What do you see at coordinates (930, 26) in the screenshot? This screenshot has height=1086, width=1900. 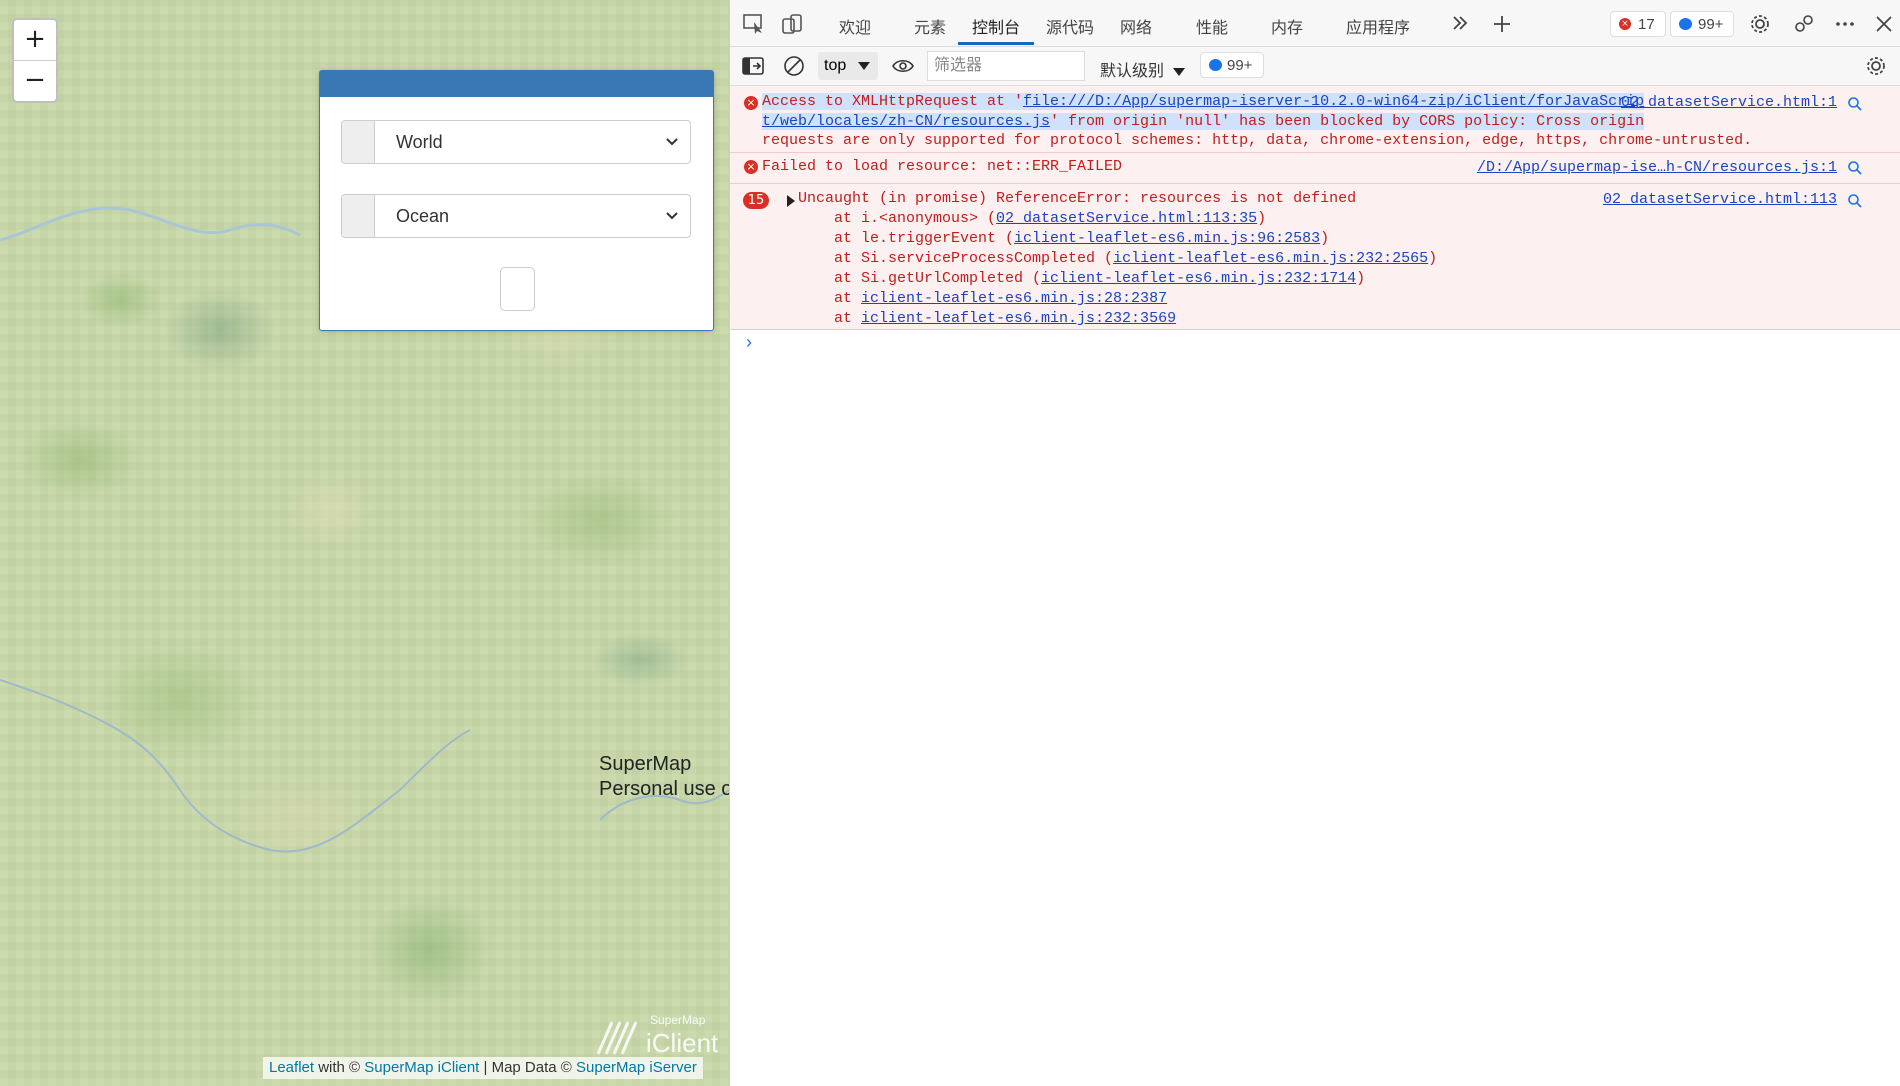 I see `tab-elements: 元素` at bounding box center [930, 26].